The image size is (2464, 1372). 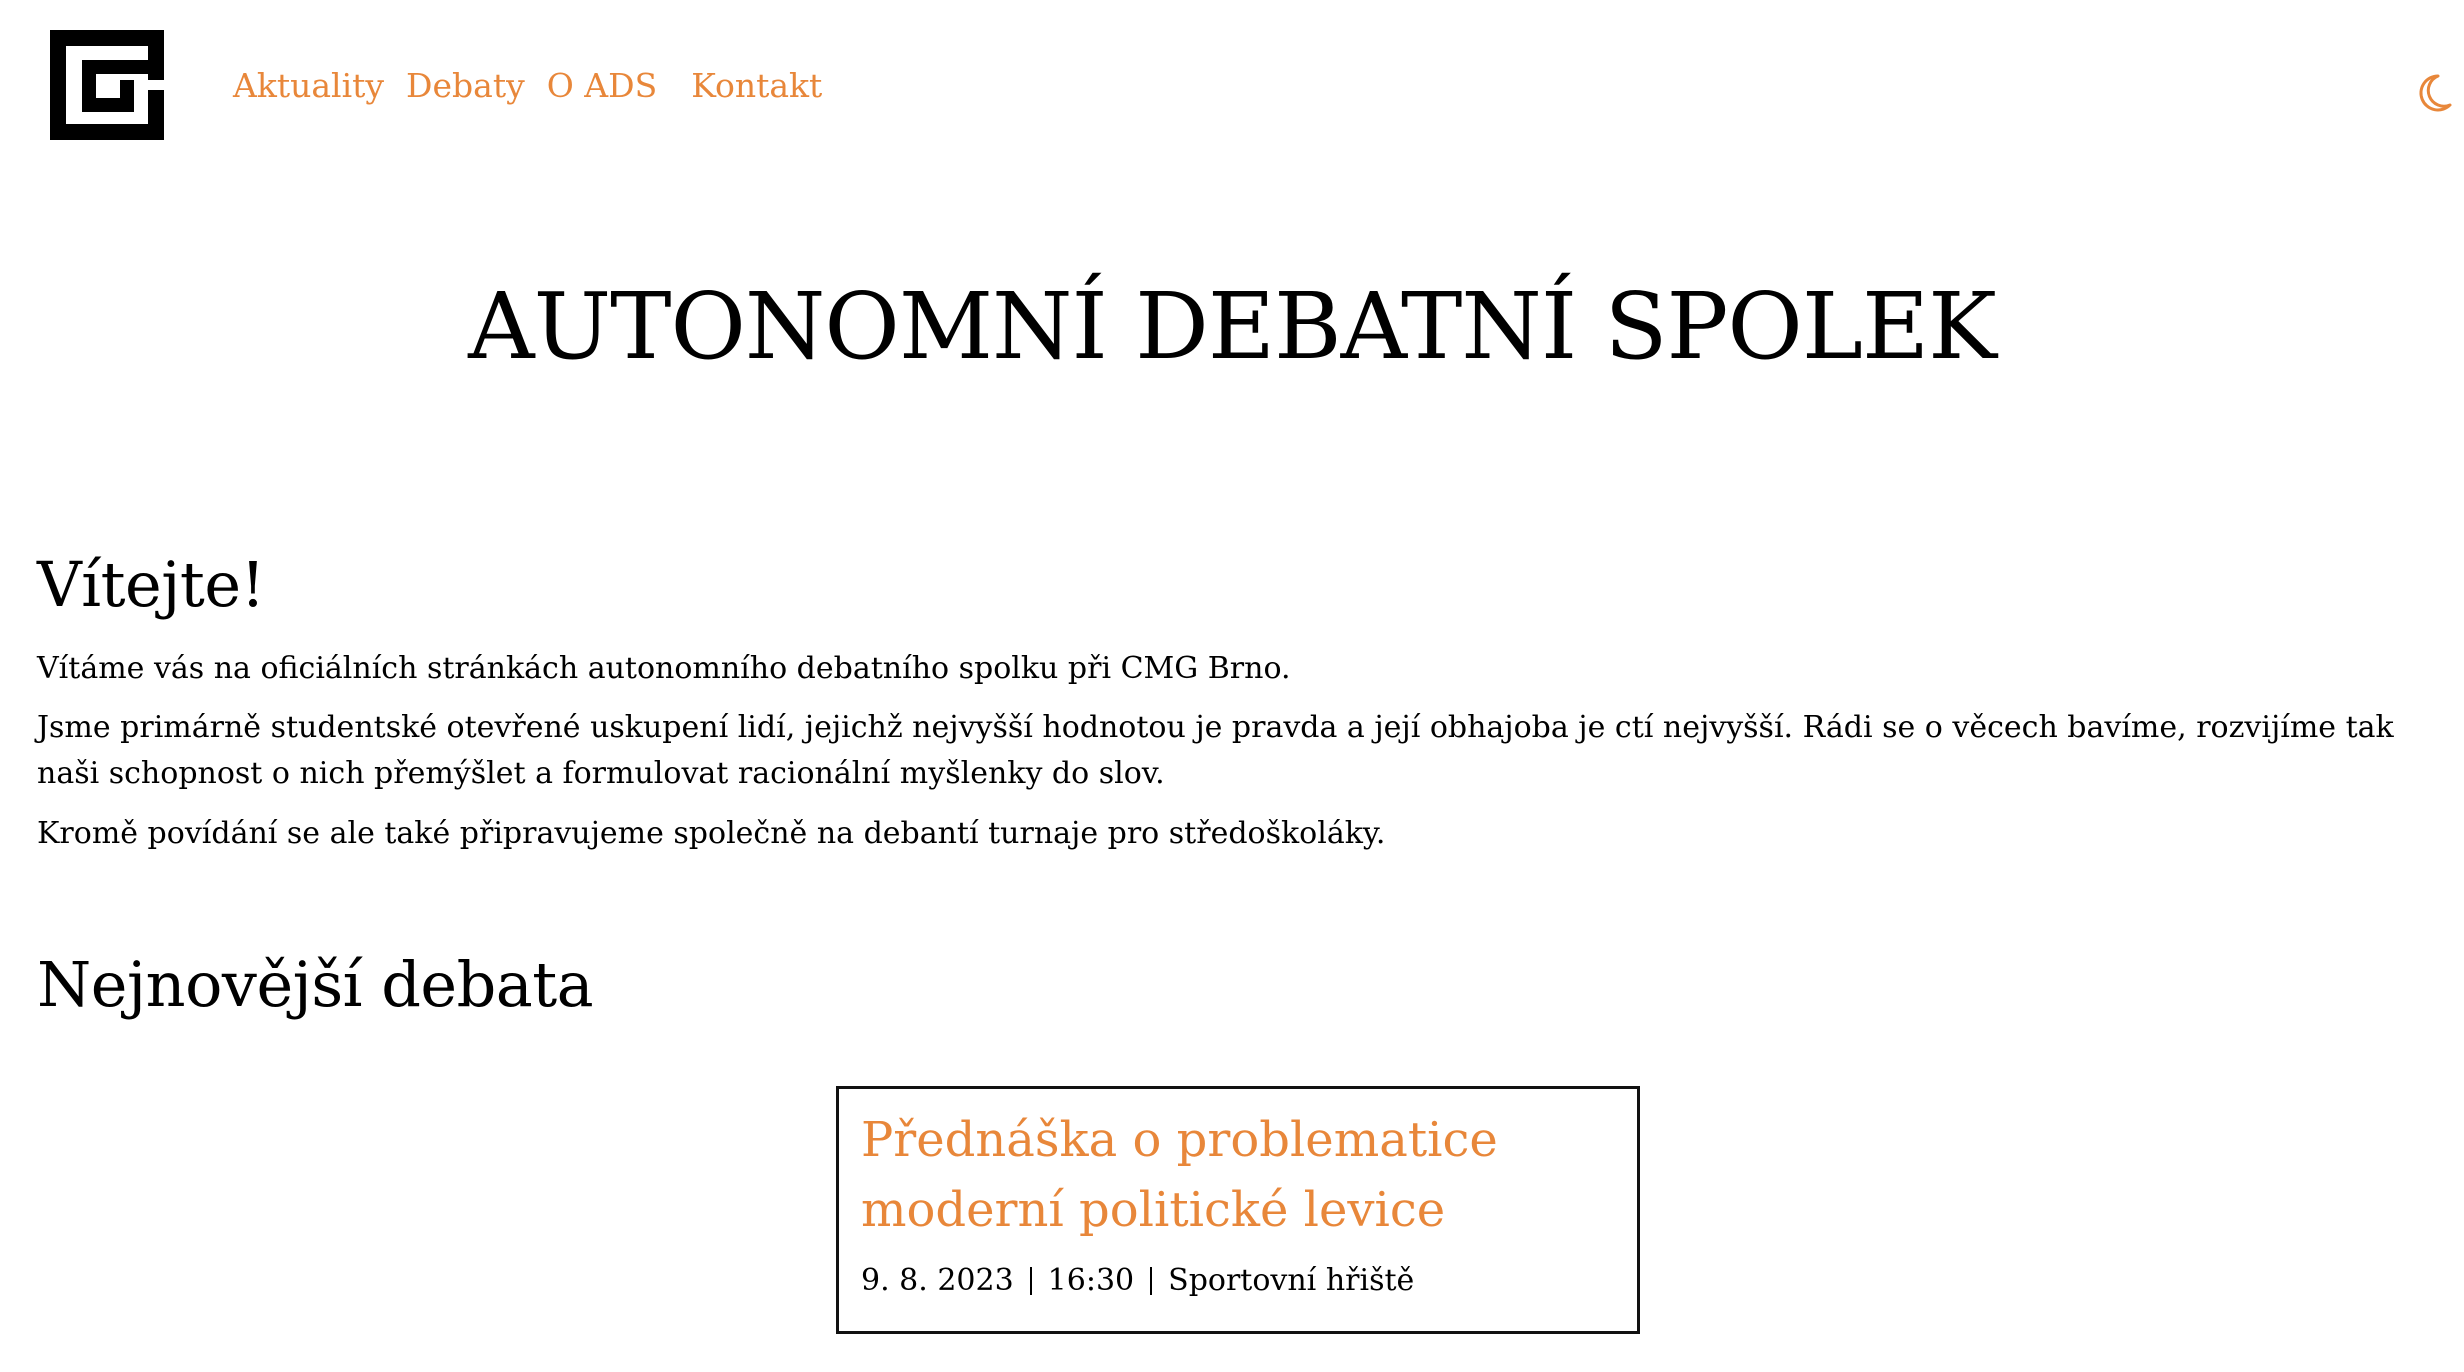 I want to click on nav-link-o-ads: O ADS, so click(x=602, y=85).